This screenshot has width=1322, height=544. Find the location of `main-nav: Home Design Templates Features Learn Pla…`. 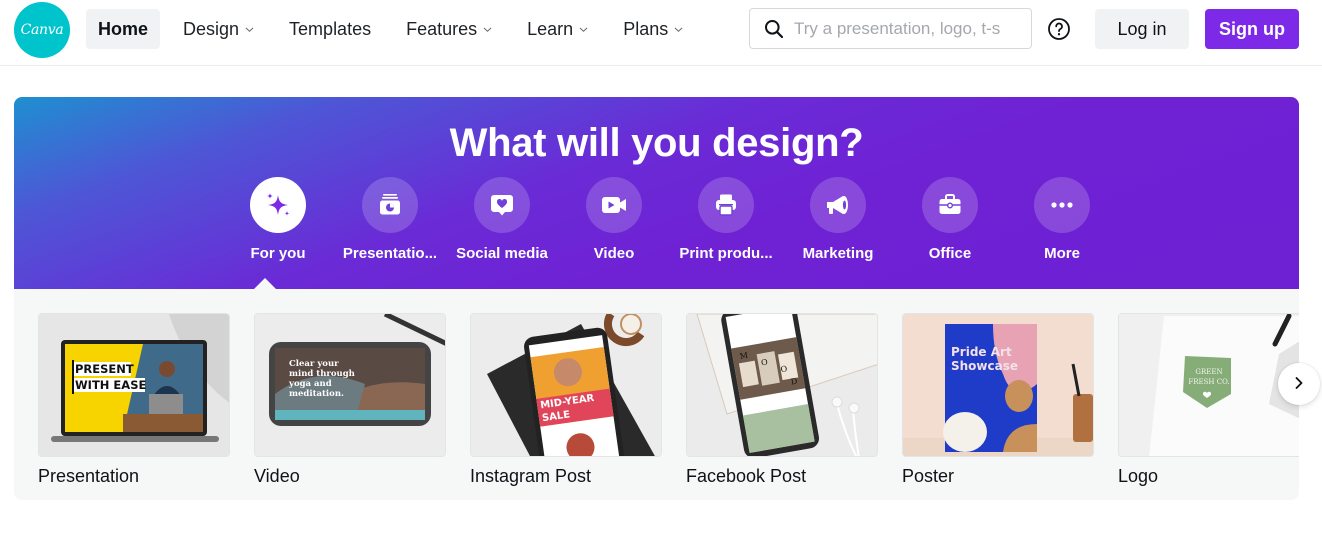

main-nav: Home Design Templates Features Learn Pla… is located at coordinates (396, 29).